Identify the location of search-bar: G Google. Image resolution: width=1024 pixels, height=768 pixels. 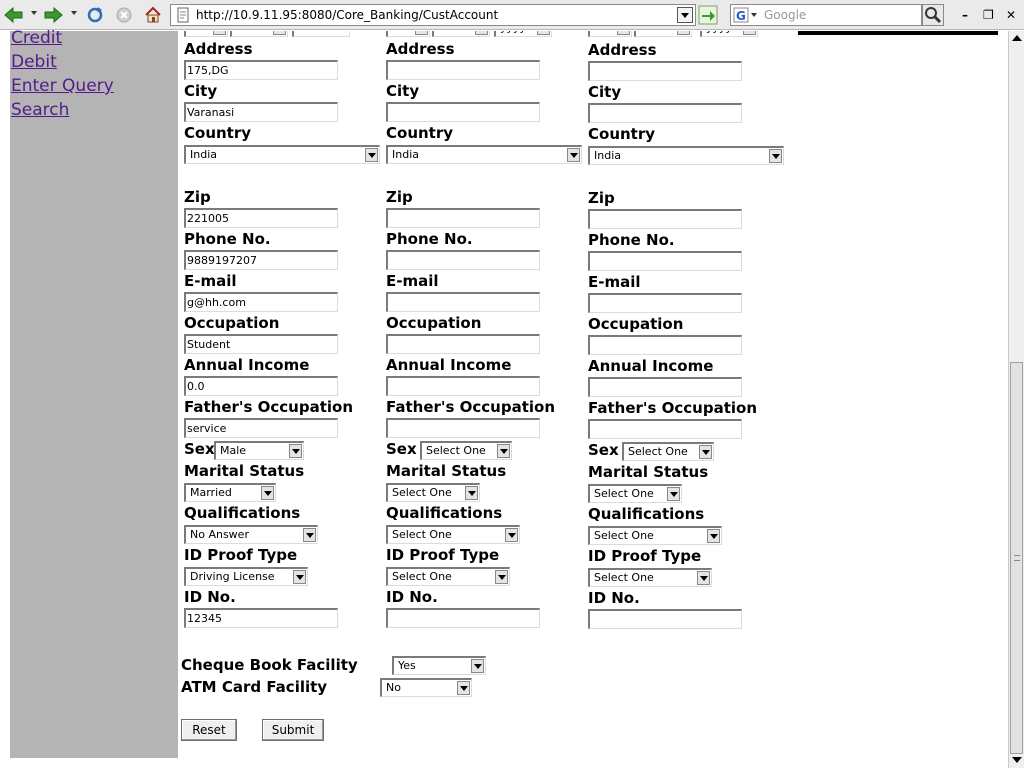
(826, 15).